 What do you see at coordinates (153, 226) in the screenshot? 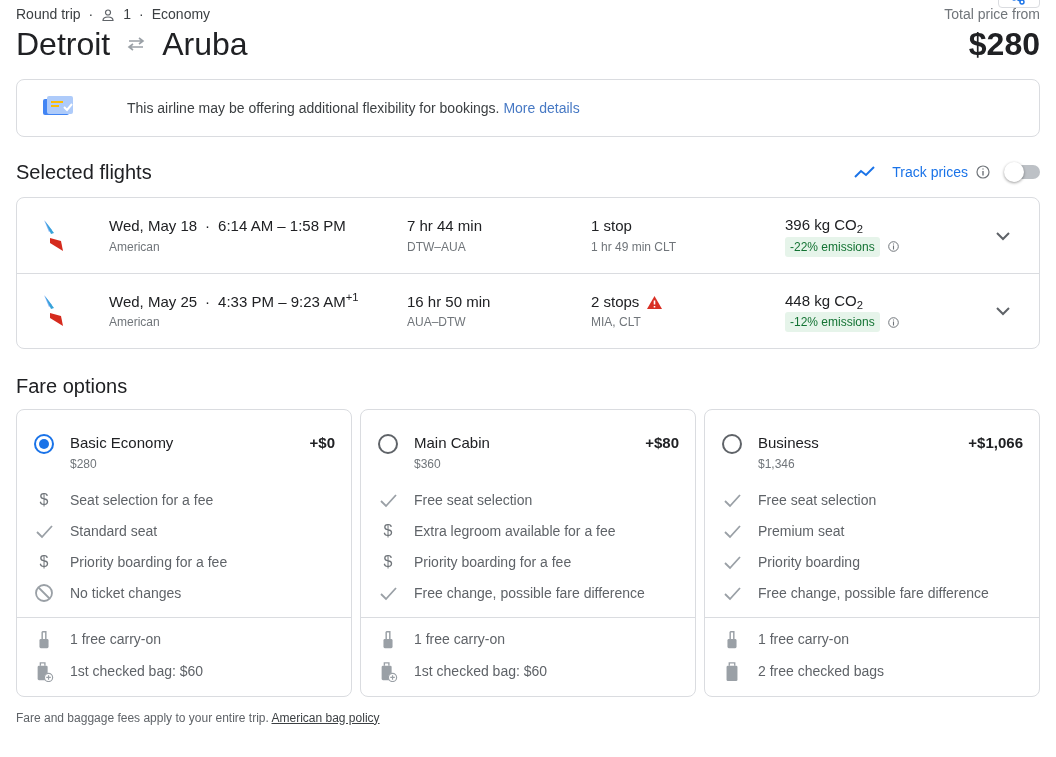
I see `flight-date: Wed, May 18` at bounding box center [153, 226].